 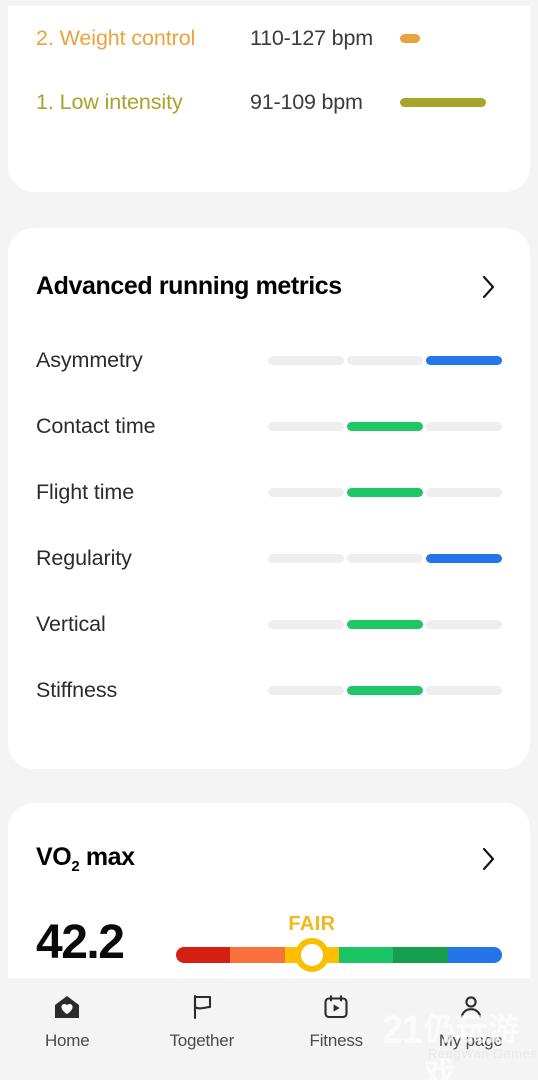 What do you see at coordinates (336, 1040) in the screenshot?
I see `nav-label-fitness: Fitness` at bounding box center [336, 1040].